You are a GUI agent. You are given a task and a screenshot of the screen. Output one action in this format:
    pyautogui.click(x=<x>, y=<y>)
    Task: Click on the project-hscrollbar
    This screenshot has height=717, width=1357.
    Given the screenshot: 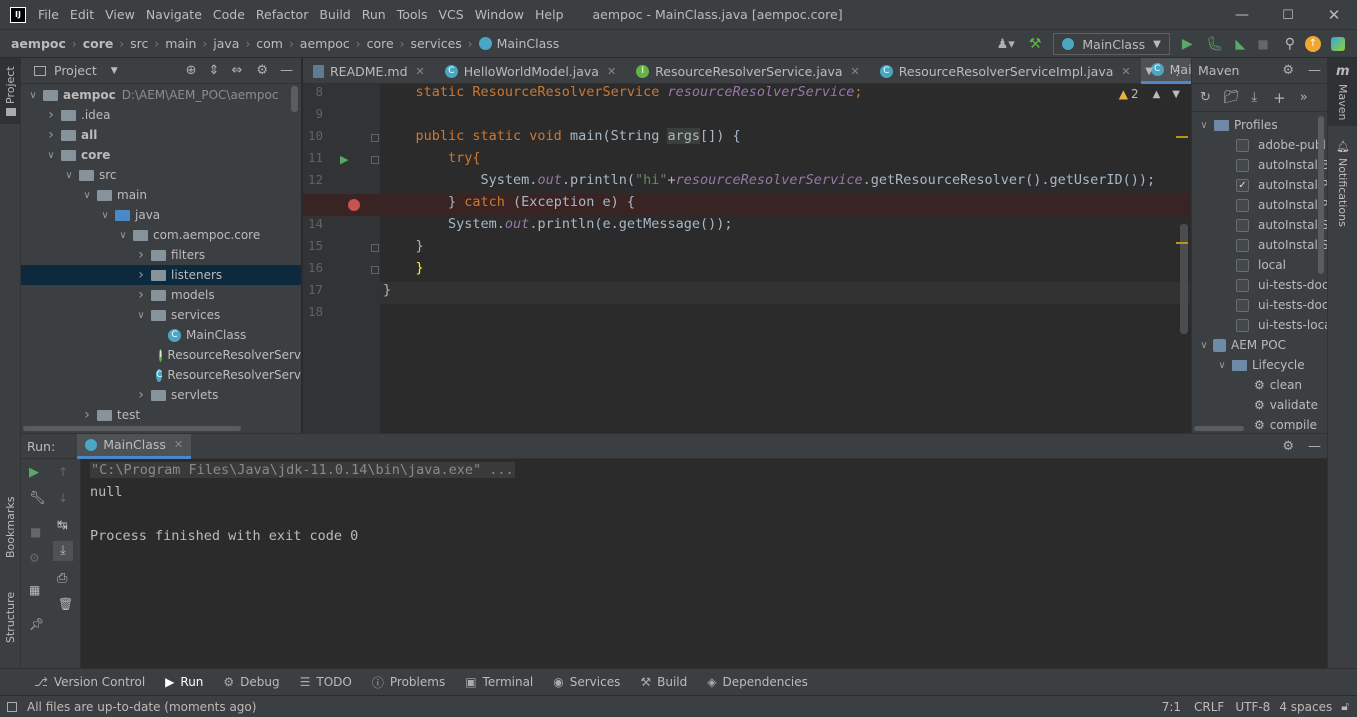 What is the action you would take?
    pyautogui.click(x=132, y=428)
    